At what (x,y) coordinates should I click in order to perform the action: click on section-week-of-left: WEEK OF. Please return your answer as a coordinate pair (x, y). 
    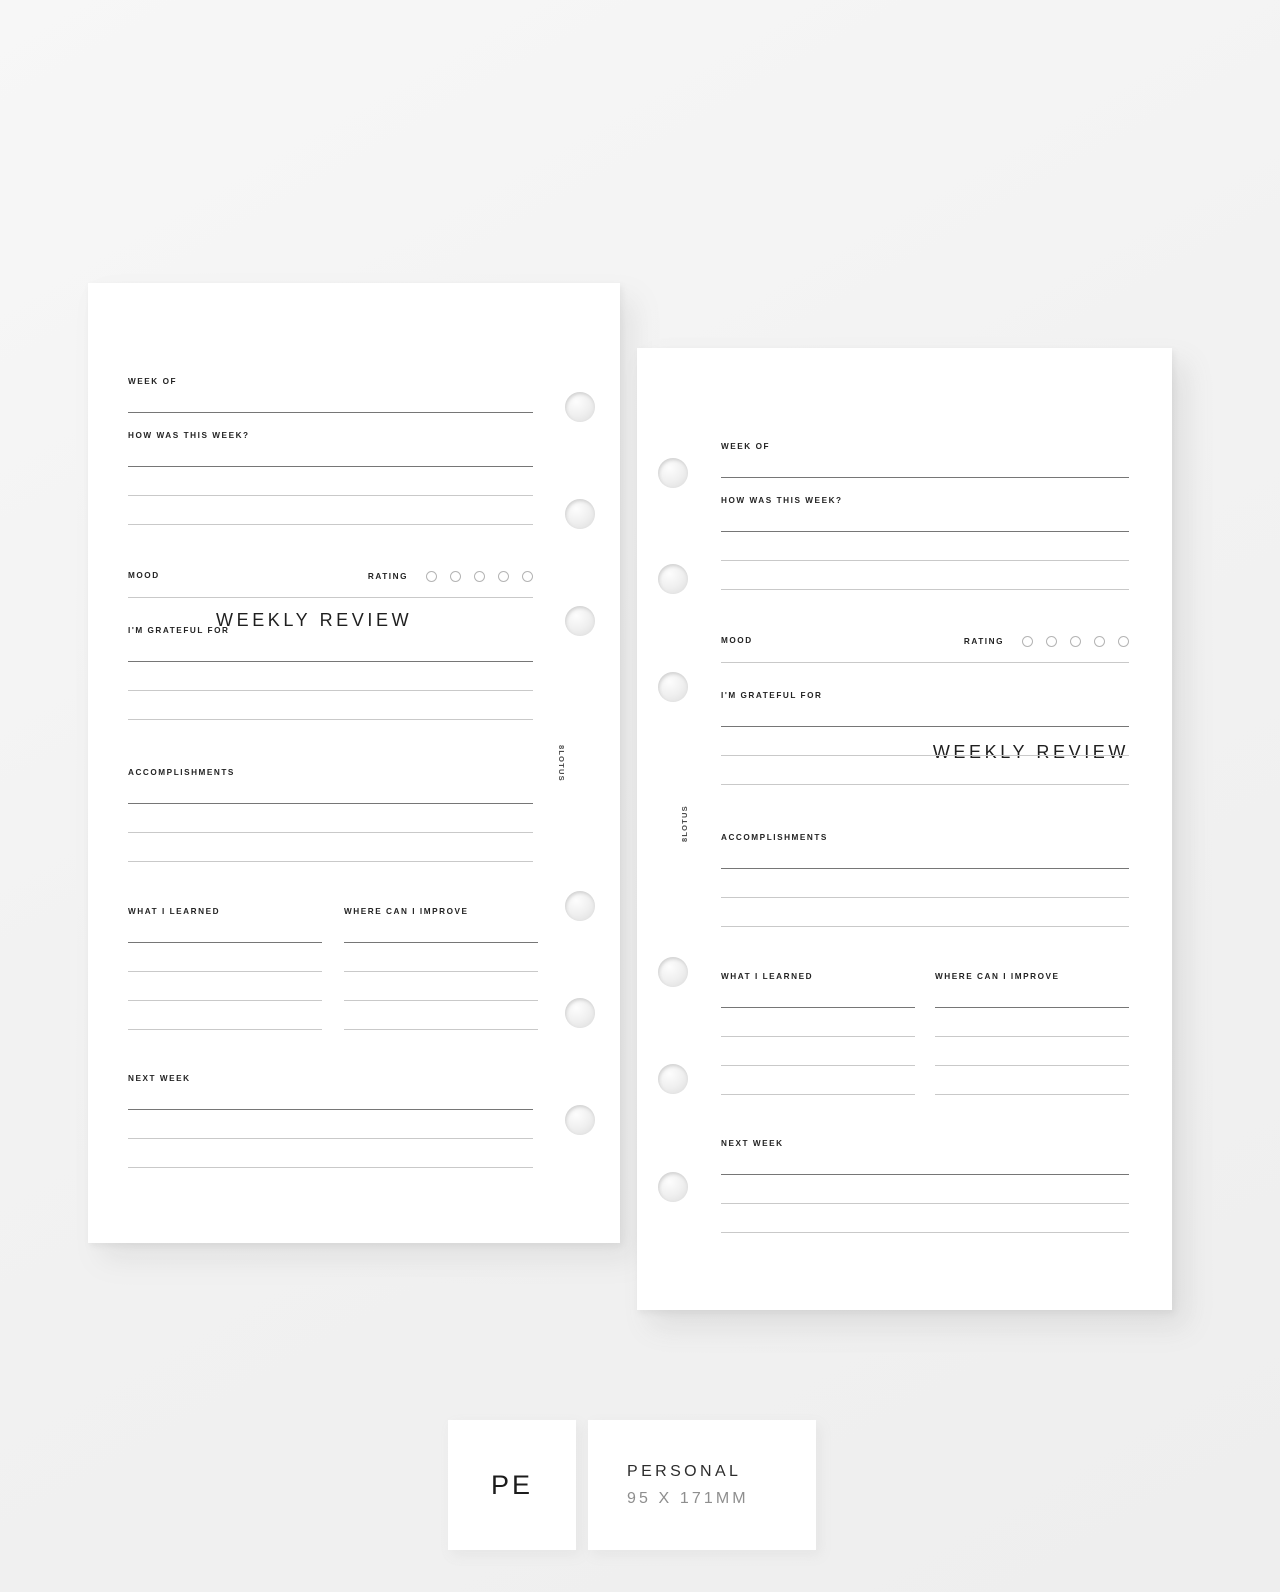
    Looking at the image, I should click on (330, 395).